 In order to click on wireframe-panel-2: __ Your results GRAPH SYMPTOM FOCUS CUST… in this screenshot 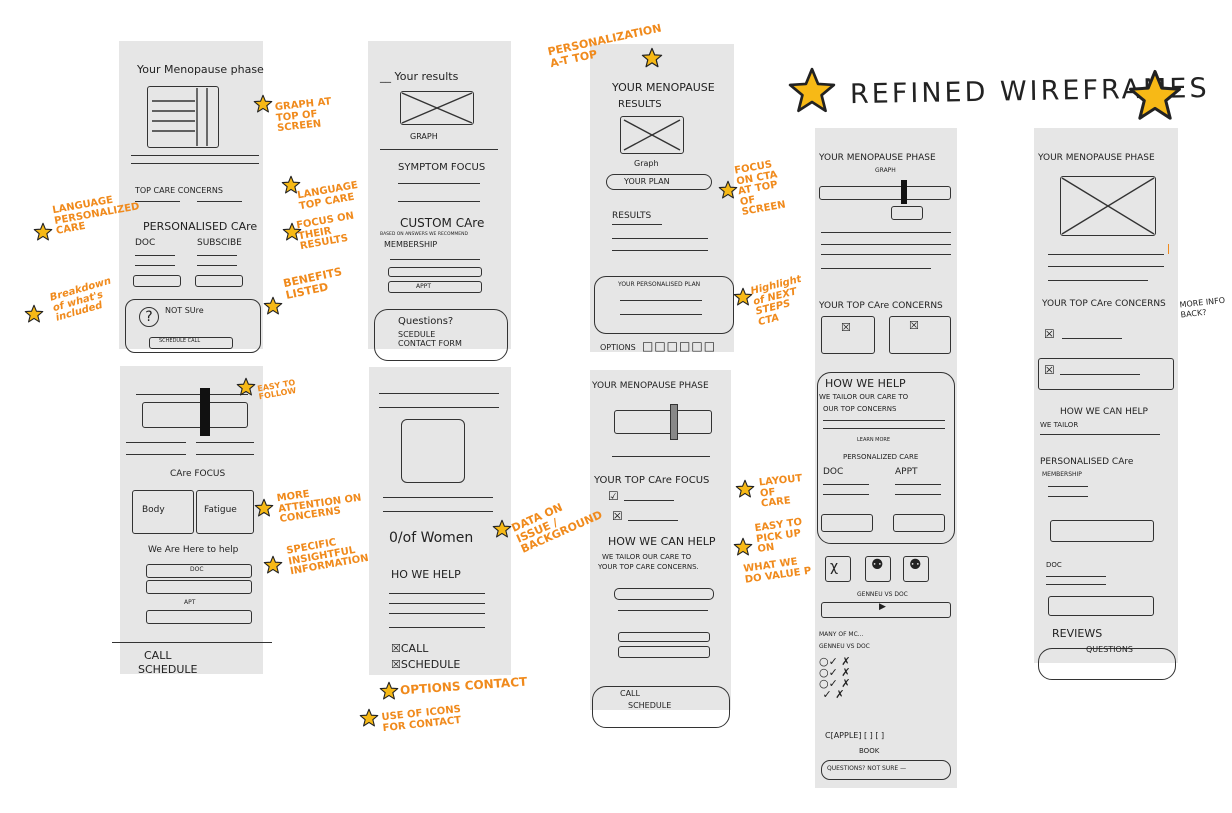, I will do `click(439, 201)`.